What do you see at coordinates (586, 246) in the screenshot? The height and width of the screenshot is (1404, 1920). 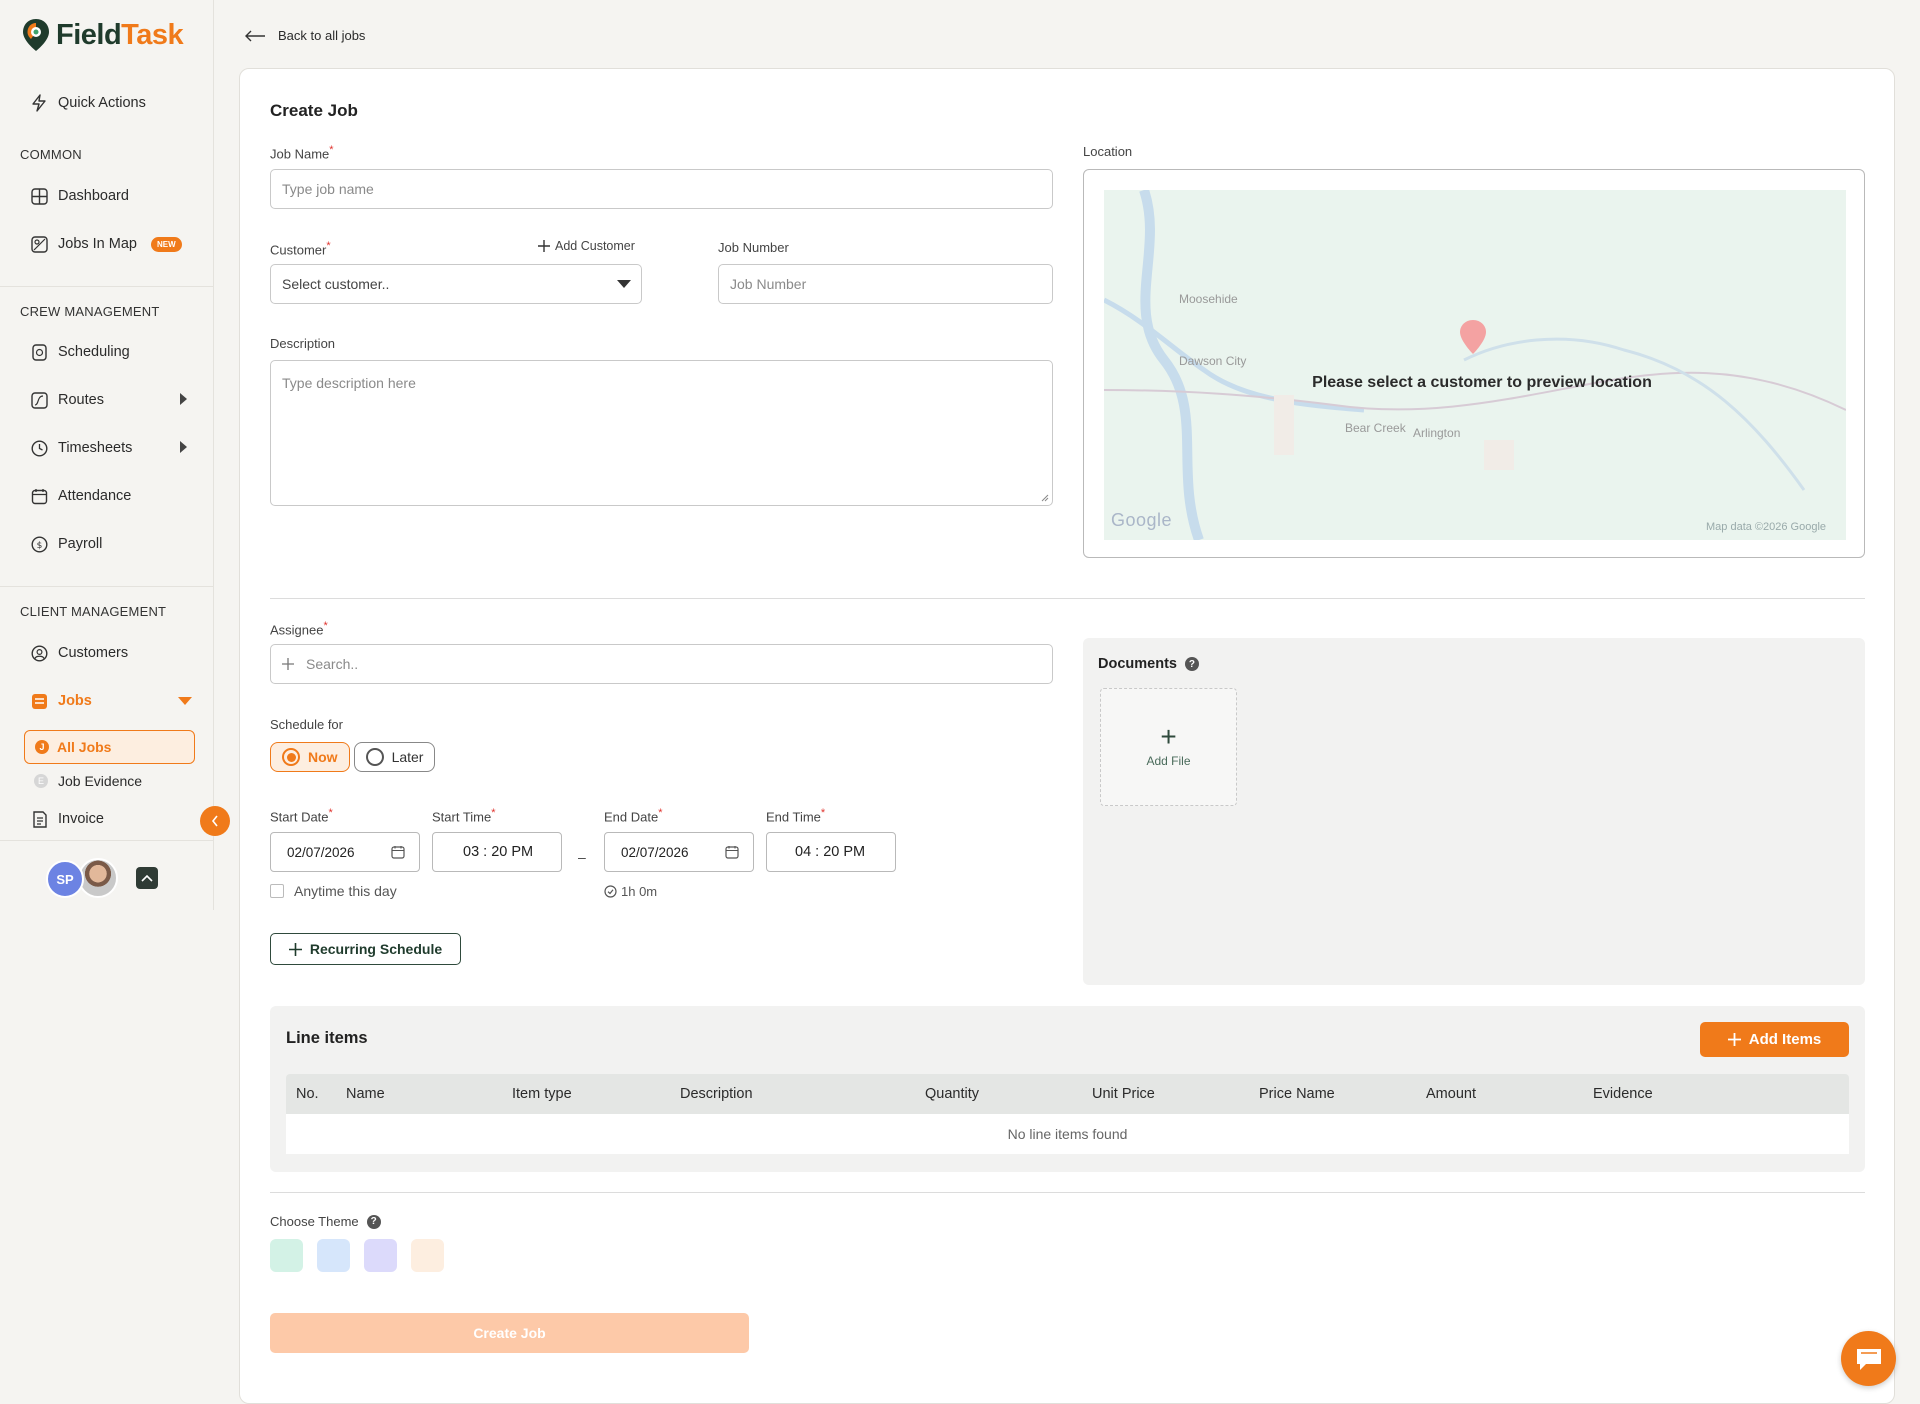 I see `add-customer-button: Add Customer` at bounding box center [586, 246].